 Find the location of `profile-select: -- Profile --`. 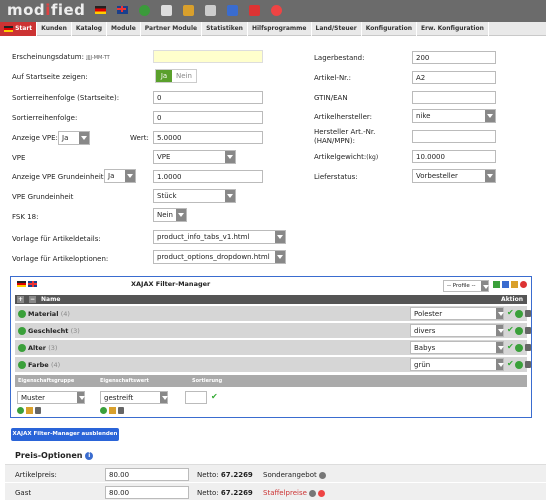

profile-select: -- Profile -- is located at coordinates (466, 286).